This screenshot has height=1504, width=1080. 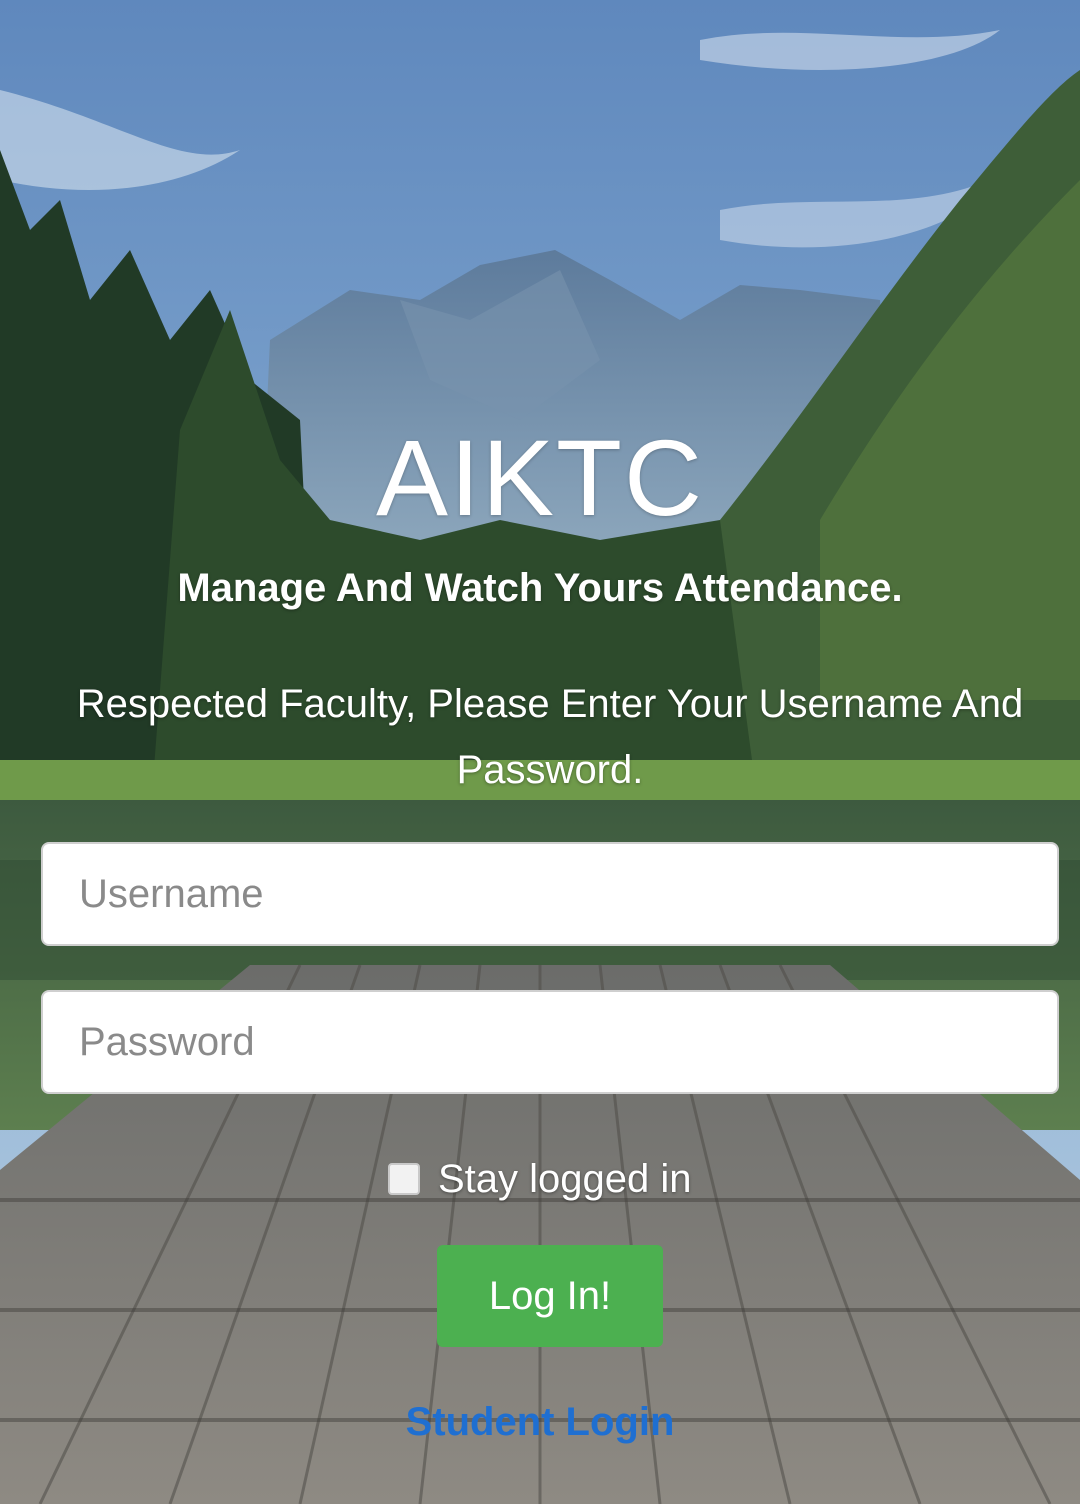 I want to click on username-input, so click(x=550, y=894).